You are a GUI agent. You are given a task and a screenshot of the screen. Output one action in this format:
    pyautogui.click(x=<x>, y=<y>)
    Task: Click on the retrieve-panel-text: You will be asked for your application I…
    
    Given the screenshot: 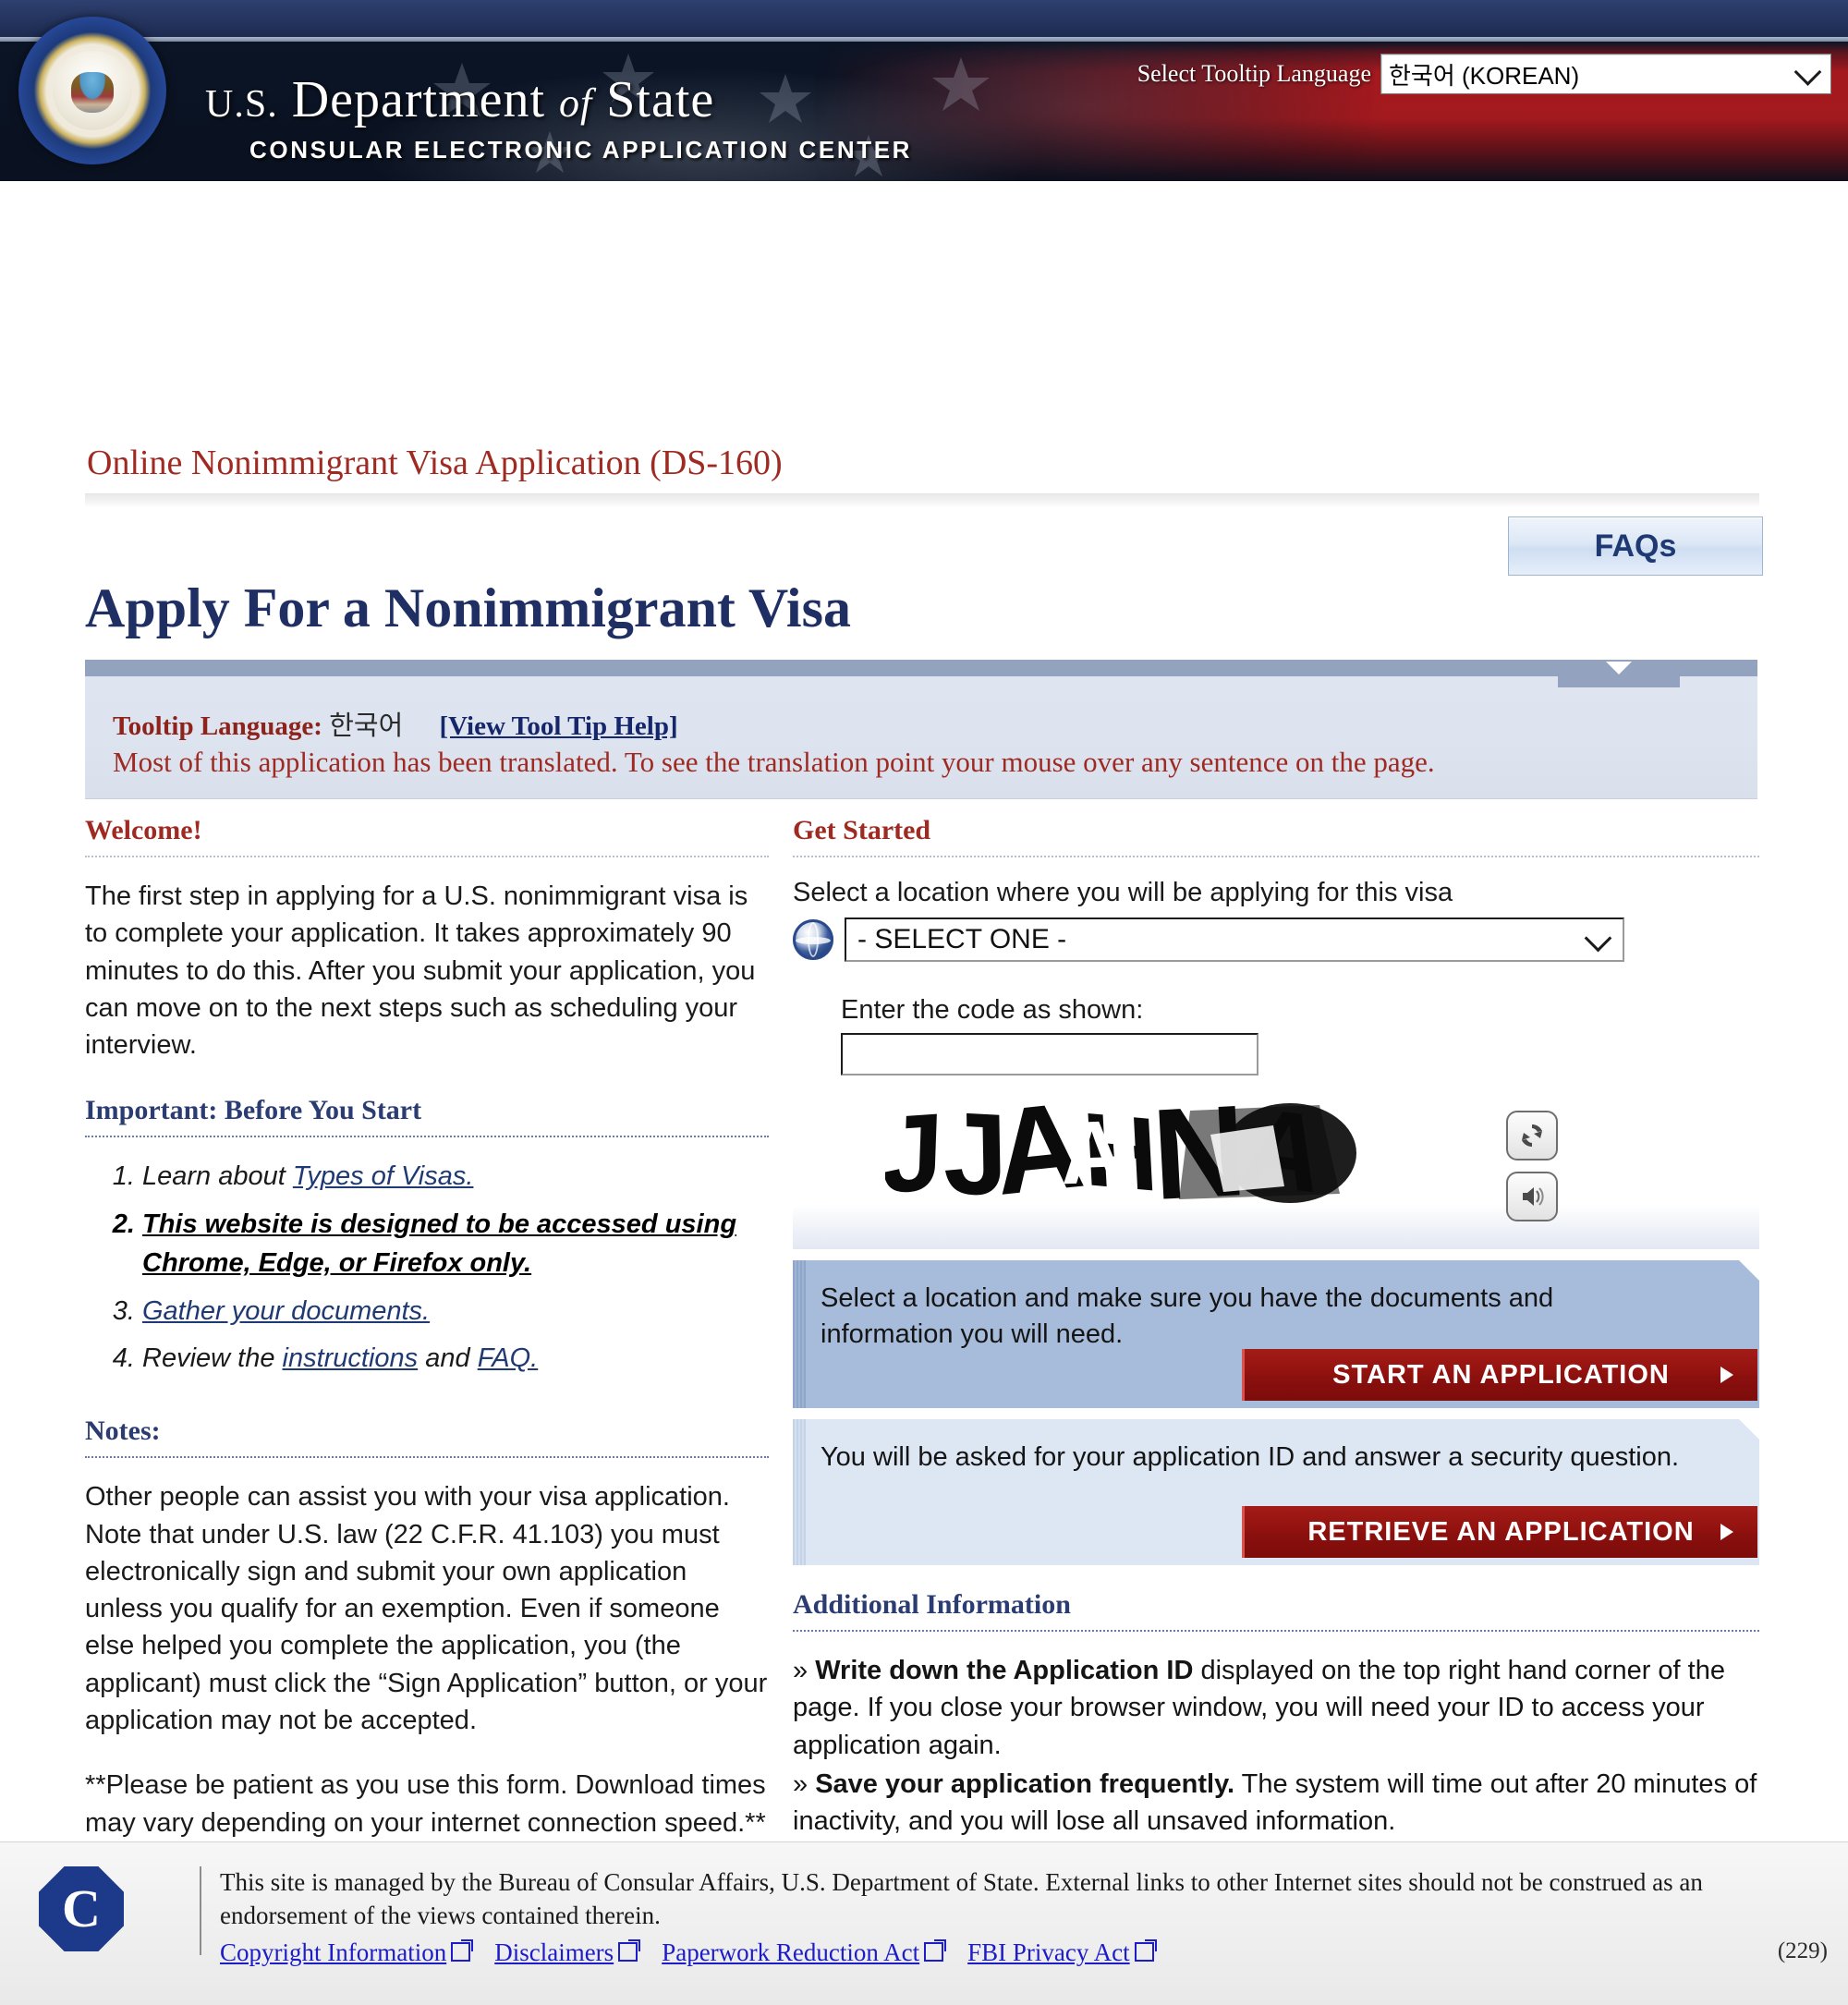 What is the action you would take?
    pyautogui.click(x=1250, y=1457)
    